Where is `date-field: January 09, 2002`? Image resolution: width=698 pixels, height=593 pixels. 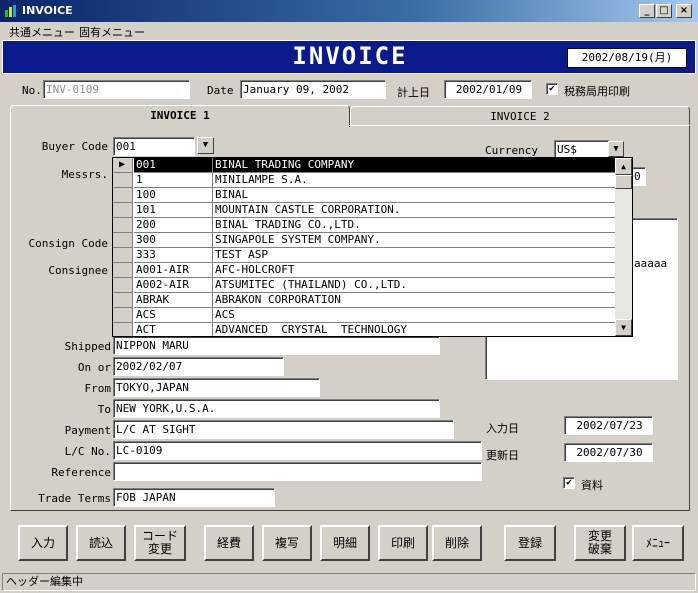 date-field: January 09, 2002 is located at coordinates (313, 89).